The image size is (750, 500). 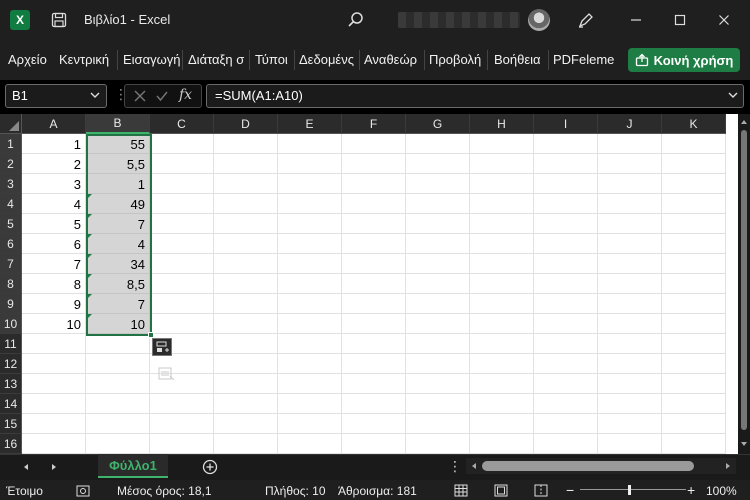 What do you see at coordinates (118, 244) in the screenshot?
I see `cell-b6: 4` at bounding box center [118, 244].